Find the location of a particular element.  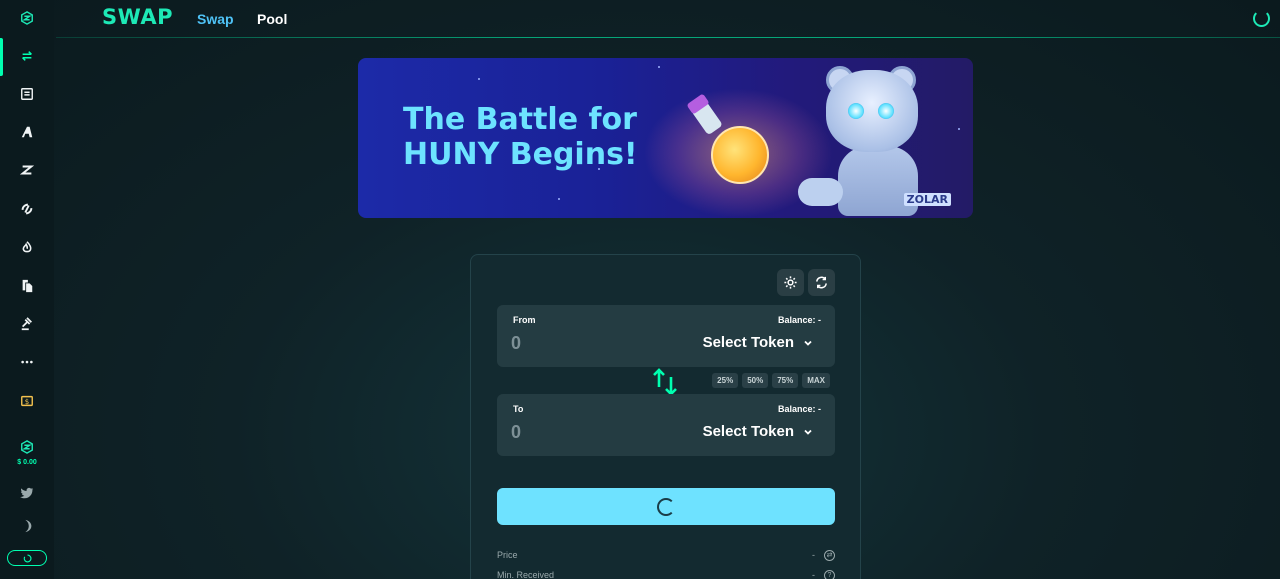

percentage-buttons: 25% 50% 75% MAX is located at coordinates (771, 380).